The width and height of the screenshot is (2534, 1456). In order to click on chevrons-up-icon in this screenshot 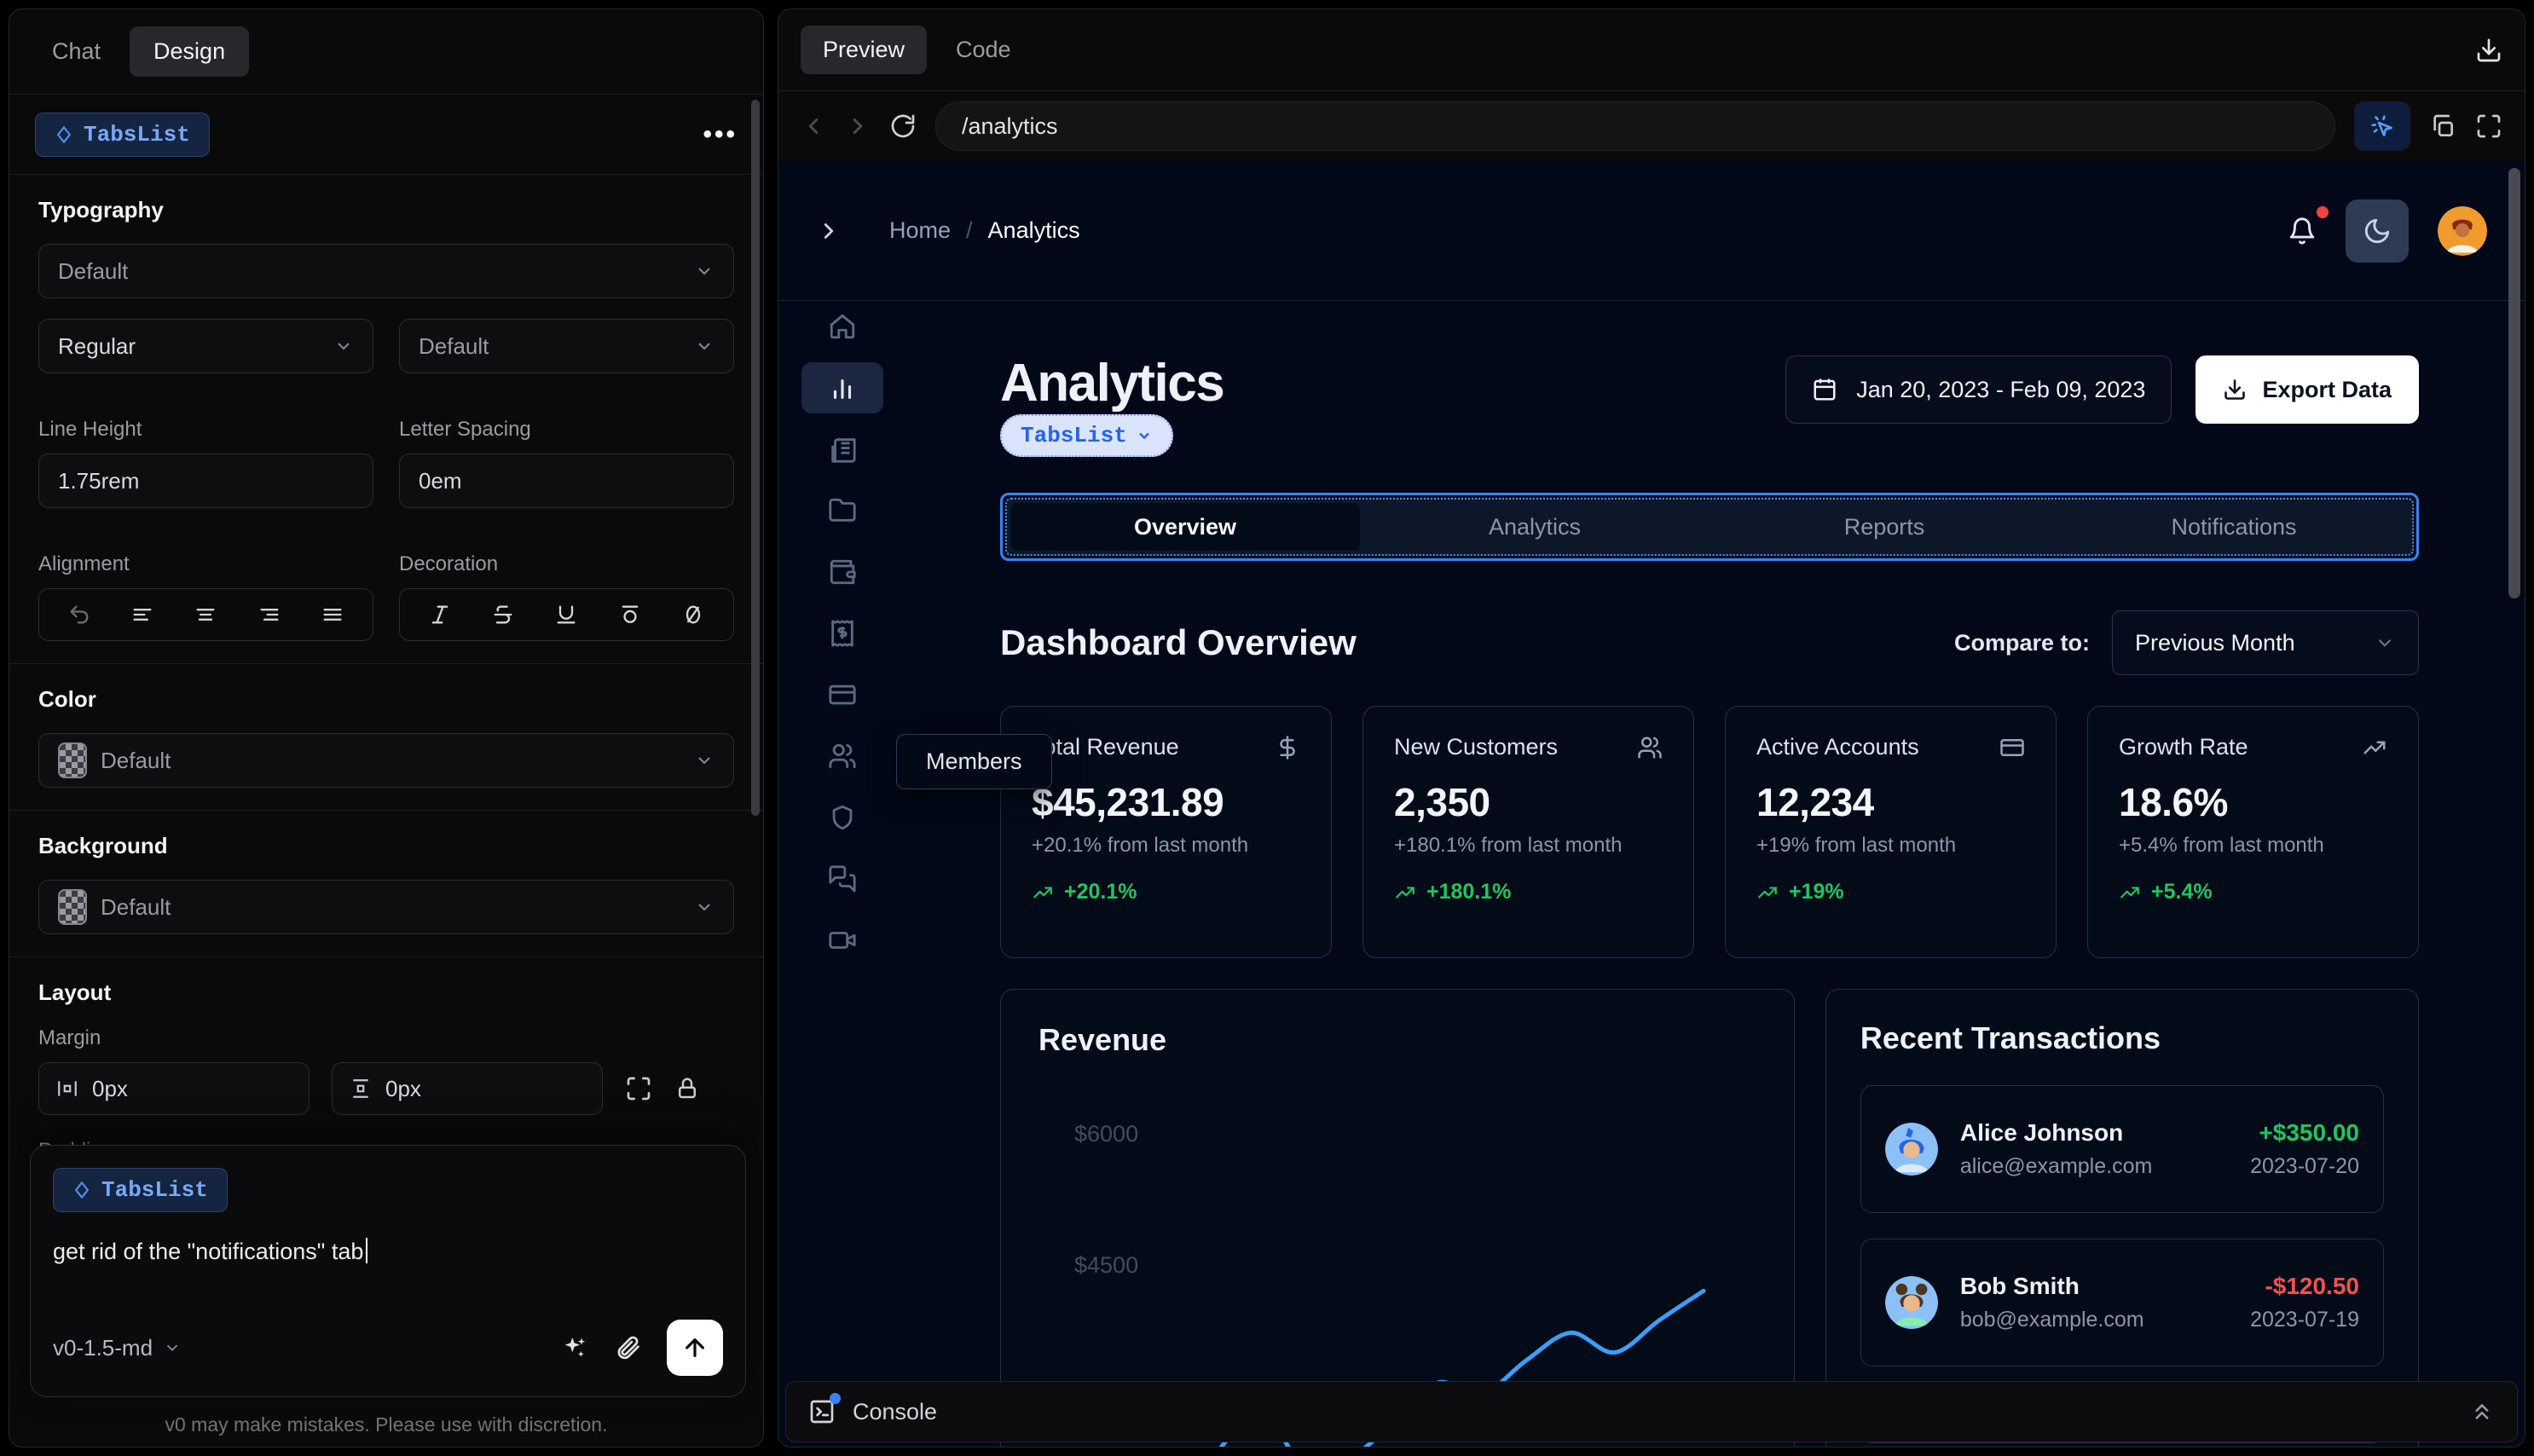, I will do `click(2482, 1411)`.